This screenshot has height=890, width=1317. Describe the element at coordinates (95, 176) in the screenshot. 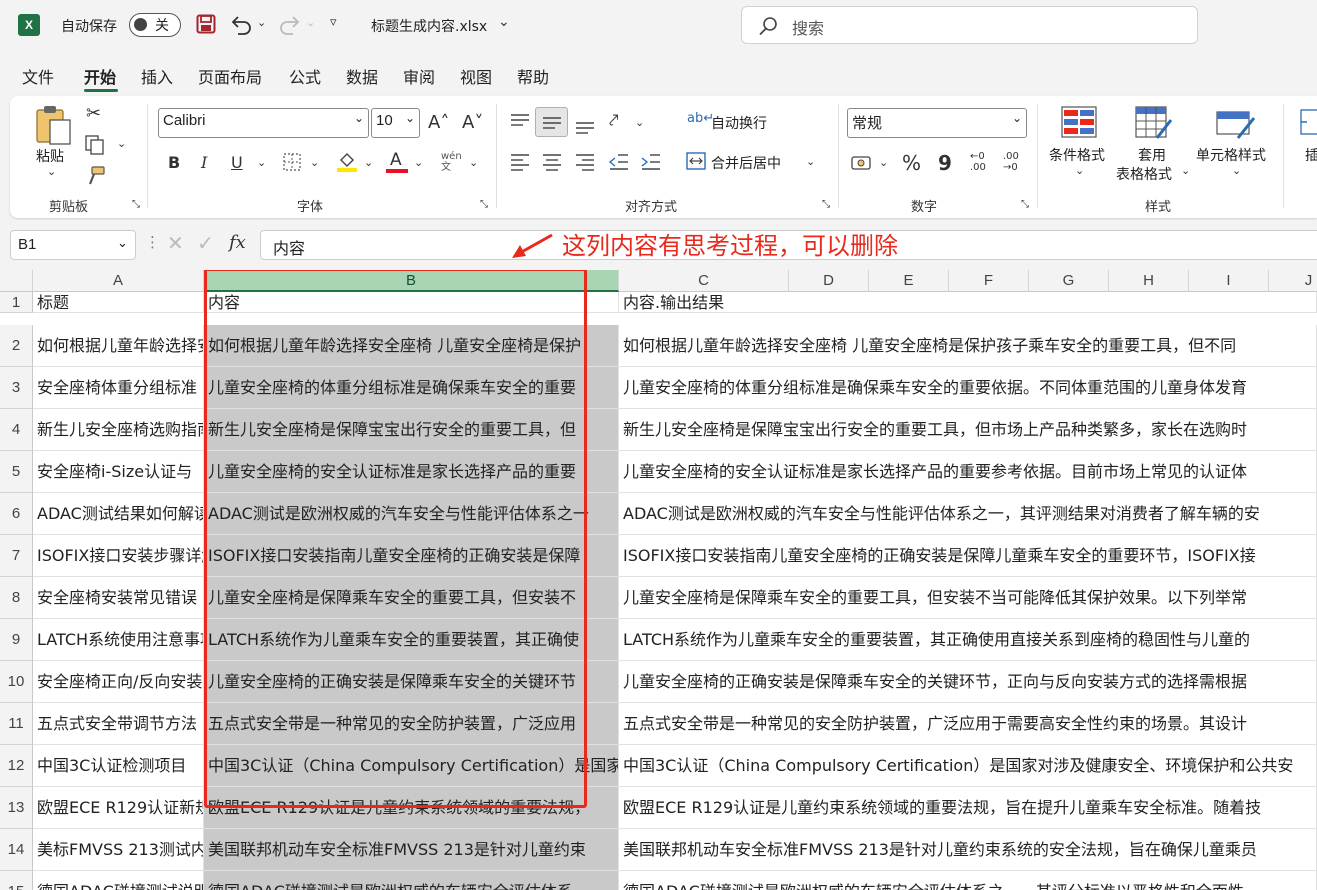

I see `format-painter-icon` at that location.